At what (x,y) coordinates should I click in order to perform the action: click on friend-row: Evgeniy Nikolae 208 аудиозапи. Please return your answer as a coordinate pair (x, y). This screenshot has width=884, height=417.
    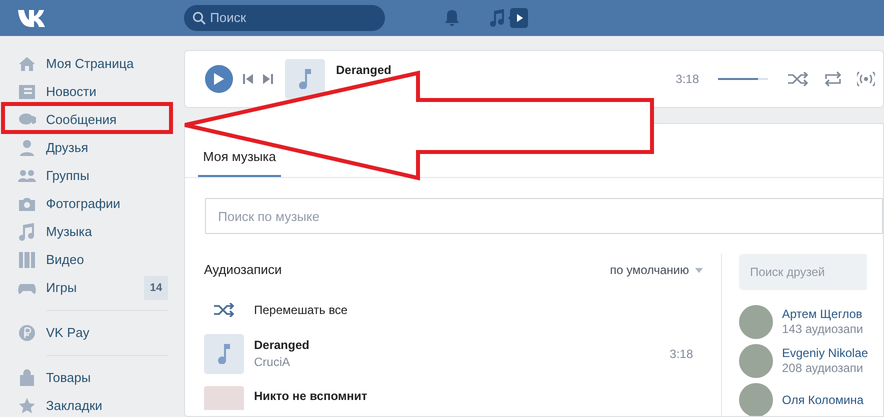
    Looking at the image, I should click on (803, 361).